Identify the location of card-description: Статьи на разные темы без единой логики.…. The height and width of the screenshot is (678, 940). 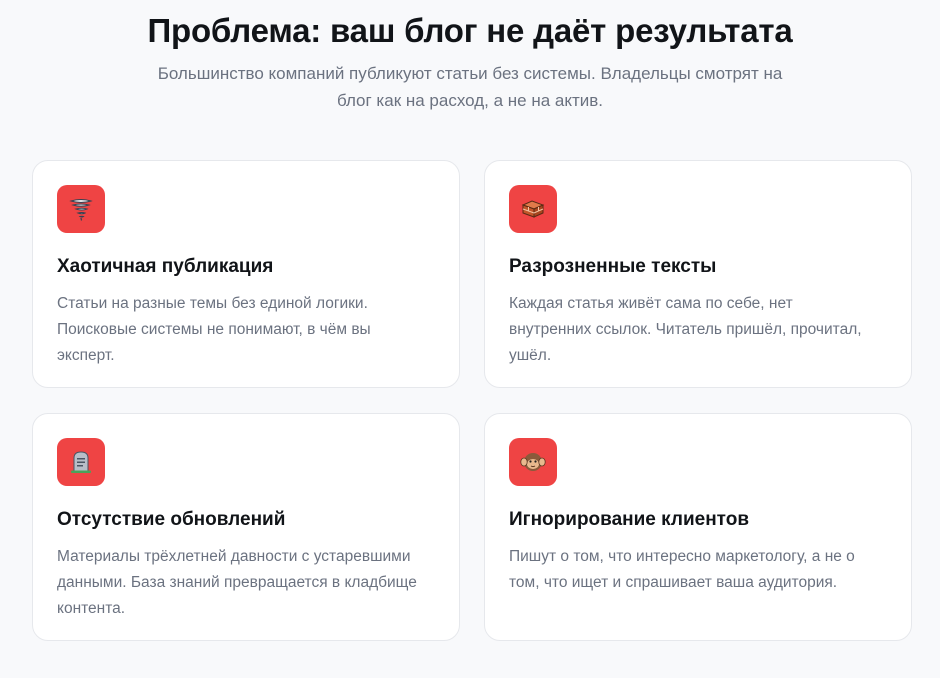
(214, 329).